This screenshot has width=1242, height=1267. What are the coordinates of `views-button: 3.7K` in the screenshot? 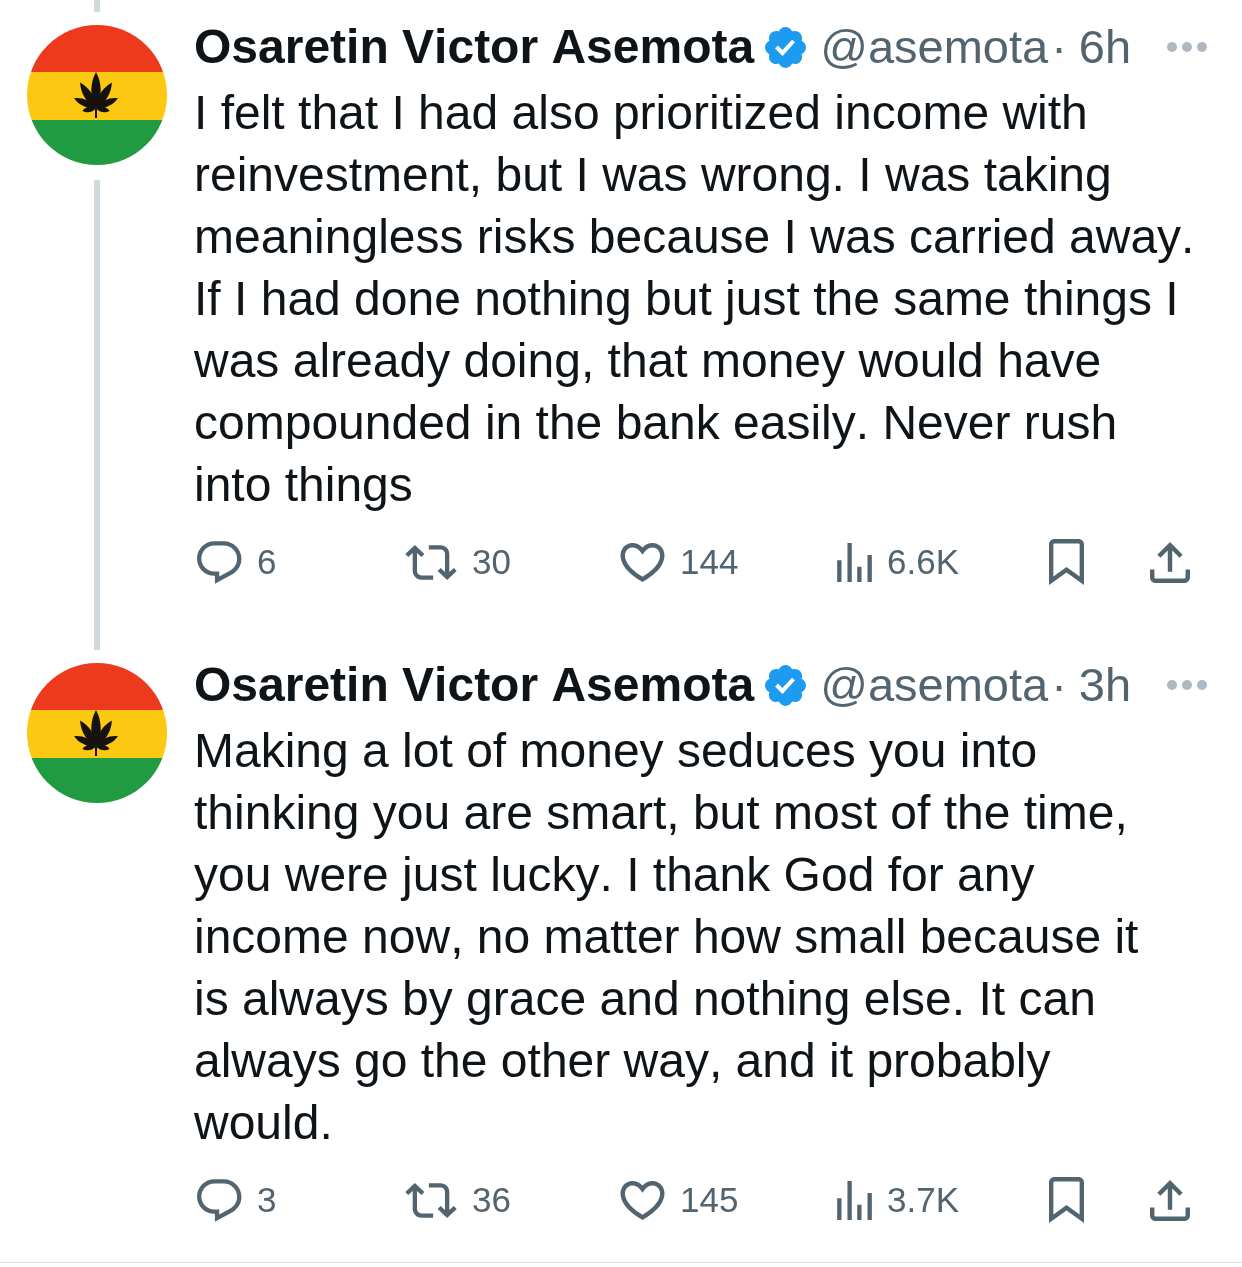 It's located at (898, 1200).